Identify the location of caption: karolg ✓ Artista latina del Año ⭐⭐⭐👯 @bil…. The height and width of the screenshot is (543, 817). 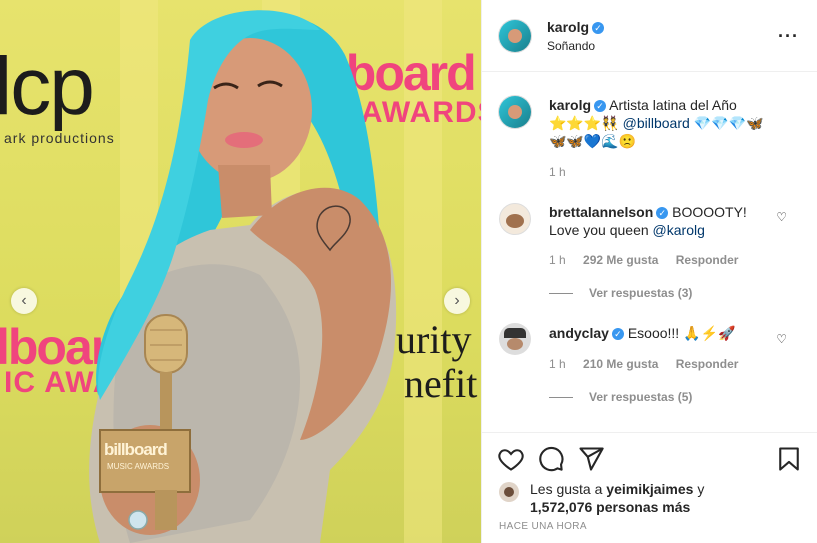
(671, 123).